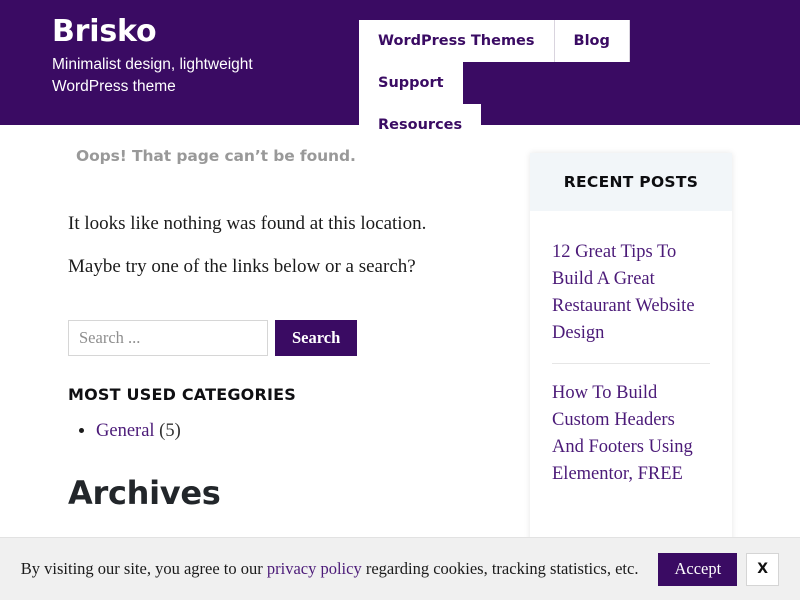  I want to click on sidebar-header: Recent Posts, so click(631, 182).